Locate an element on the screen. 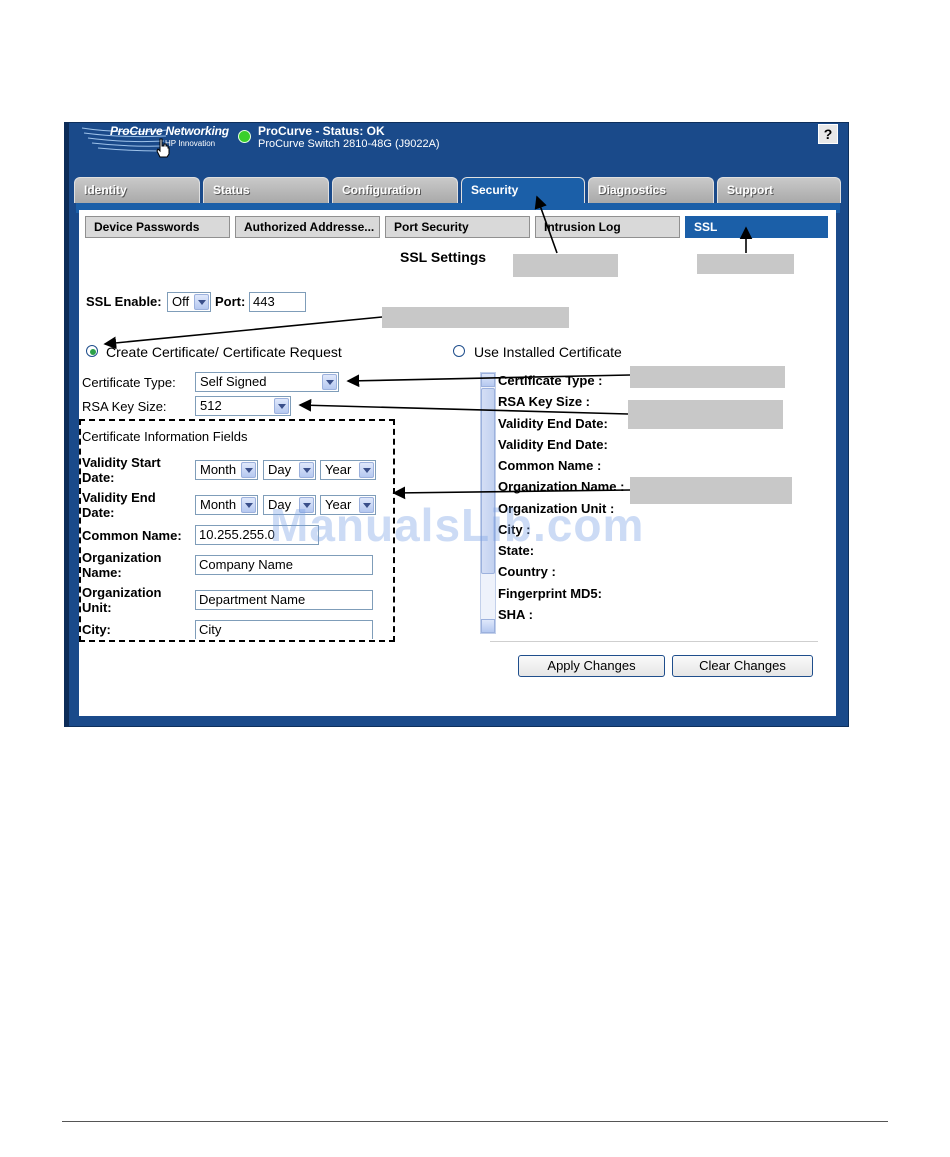 The width and height of the screenshot is (950, 1157). device-model-text: ProCurve Switch 2810-48G (J9022A) is located at coordinates (349, 144).